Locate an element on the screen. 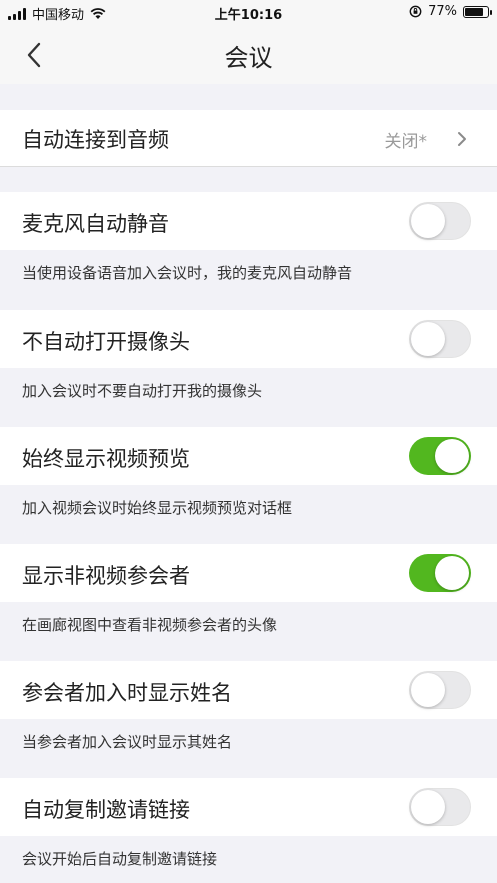 The height and width of the screenshot is (883, 497). page-title: 会议 is located at coordinates (248, 58).